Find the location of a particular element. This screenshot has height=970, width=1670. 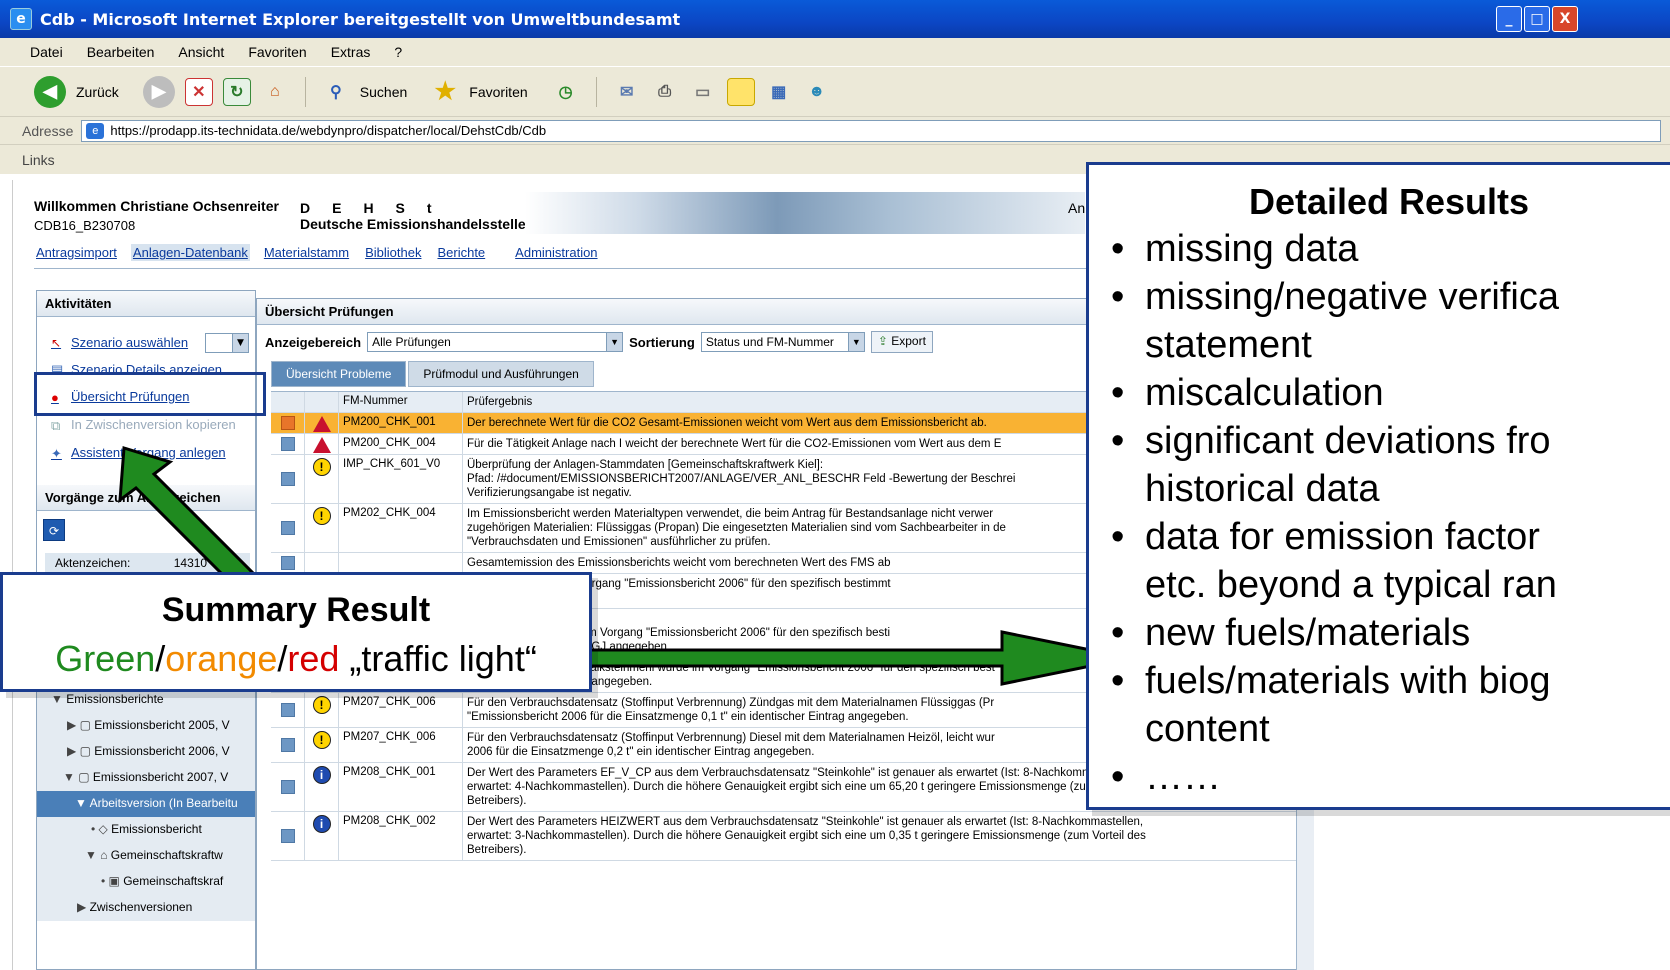

summary-green: Green is located at coordinates (105, 658).